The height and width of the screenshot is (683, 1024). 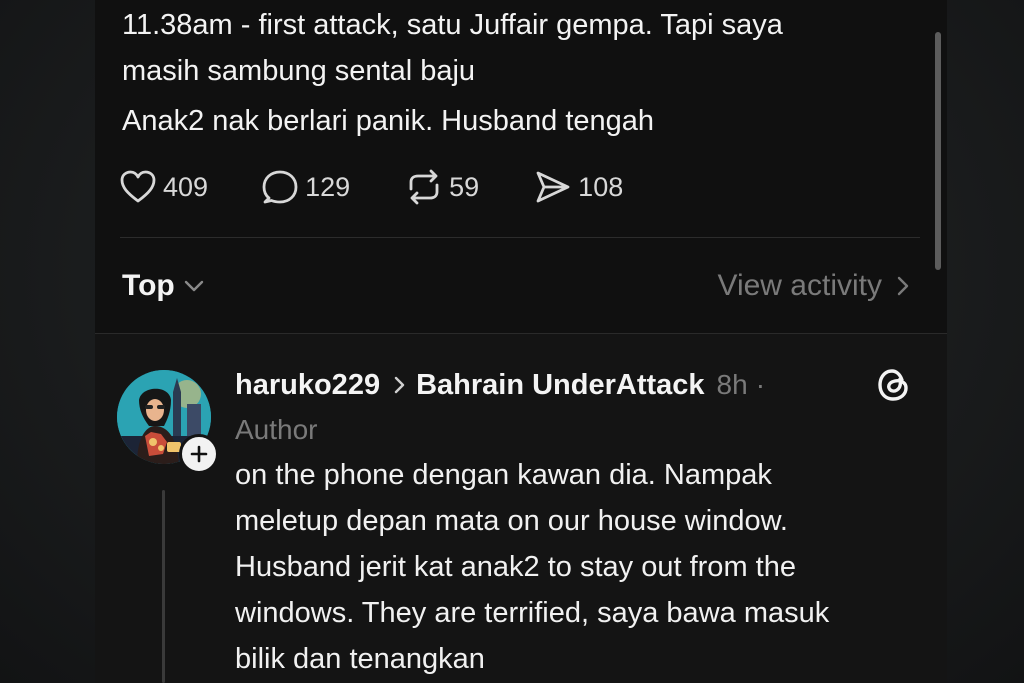 I want to click on reply-count: 129, so click(x=328, y=186).